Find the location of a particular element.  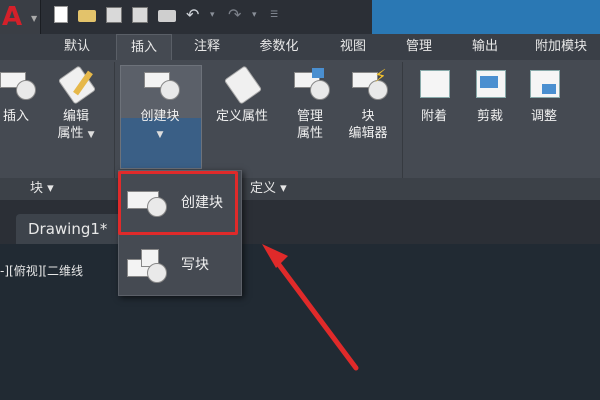

arrow-shaft is located at coordinates (315, 313).